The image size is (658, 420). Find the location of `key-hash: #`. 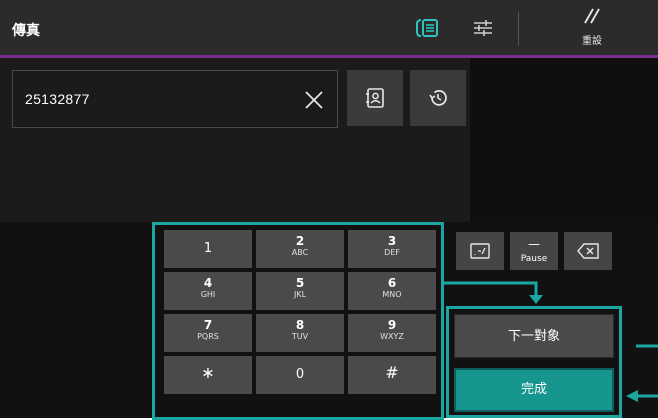

key-hash: # is located at coordinates (392, 375).